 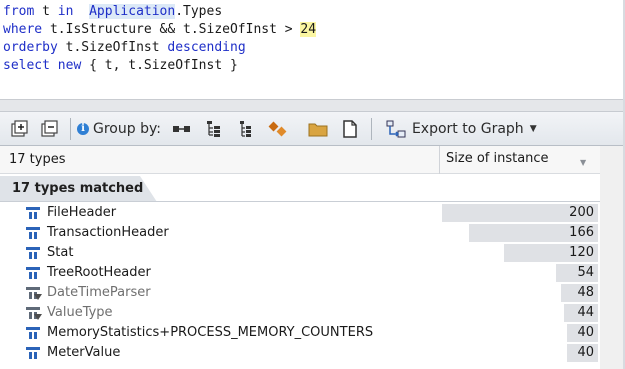 I want to click on group-by-member-icon, so click(x=277, y=128).